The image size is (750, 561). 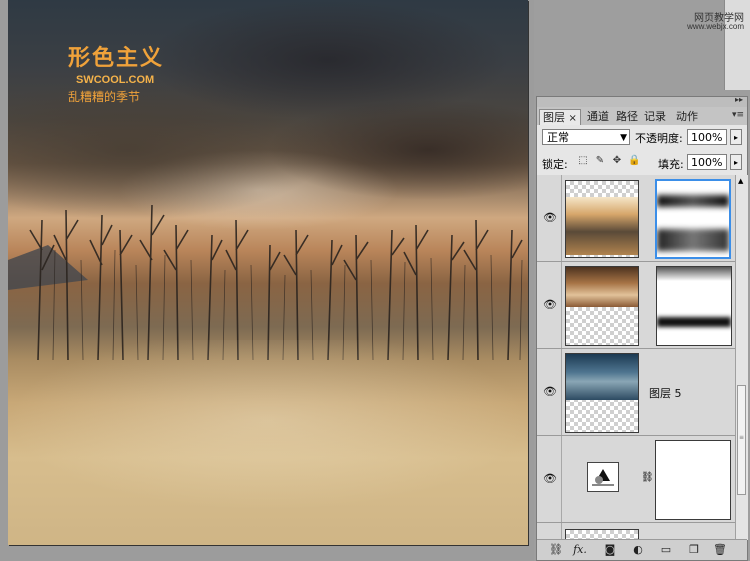 What do you see at coordinates (665, 393) in the screenshot?
I see `layer-name: 图层 5` at bounding box center [665, 393].